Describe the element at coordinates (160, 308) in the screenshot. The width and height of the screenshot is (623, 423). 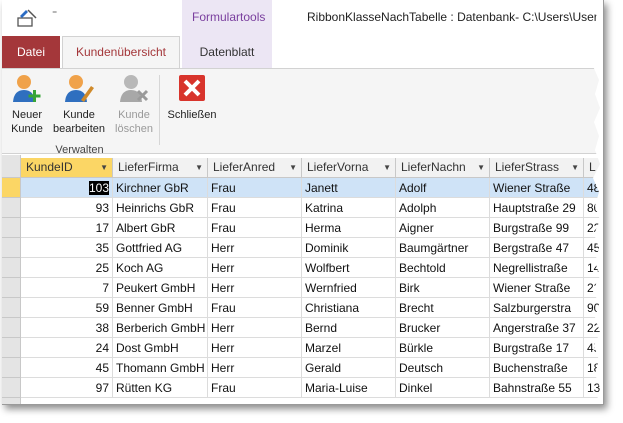
I see `cell-lieferfirma: Benner GmbH` at that location.